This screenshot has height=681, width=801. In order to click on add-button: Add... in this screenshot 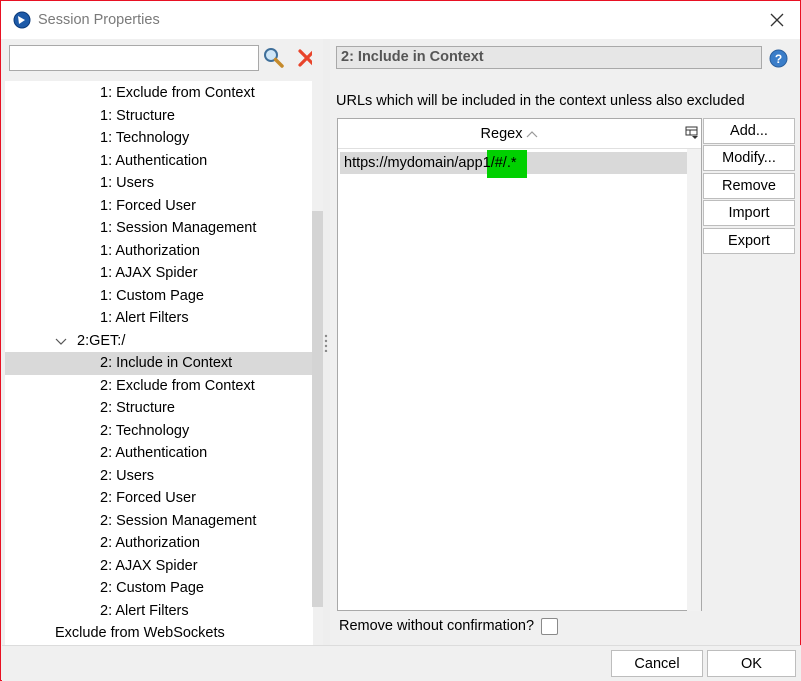, I will do `click(749, 131)`.